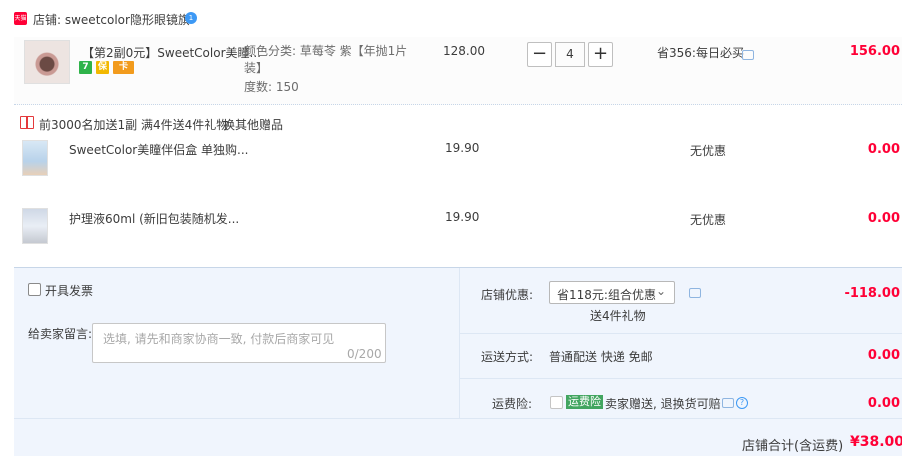 Image resolution: width=902 pixels, height=456 pixels. What do you see at coordinates (507, 295) in the screenshot?
I see `shop-discount-label: 店铺优惠:` at bounding box center [507, 295].